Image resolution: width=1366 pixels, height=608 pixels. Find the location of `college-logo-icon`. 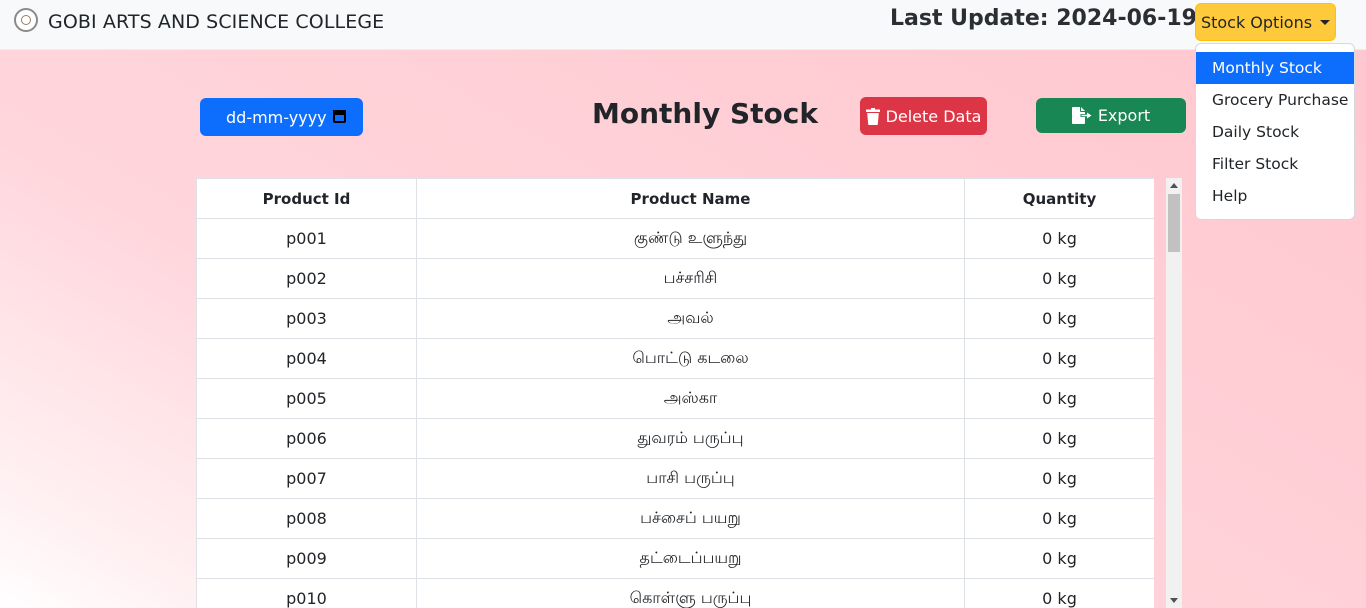

college-logo-icon is located at coordinates (26, 20).